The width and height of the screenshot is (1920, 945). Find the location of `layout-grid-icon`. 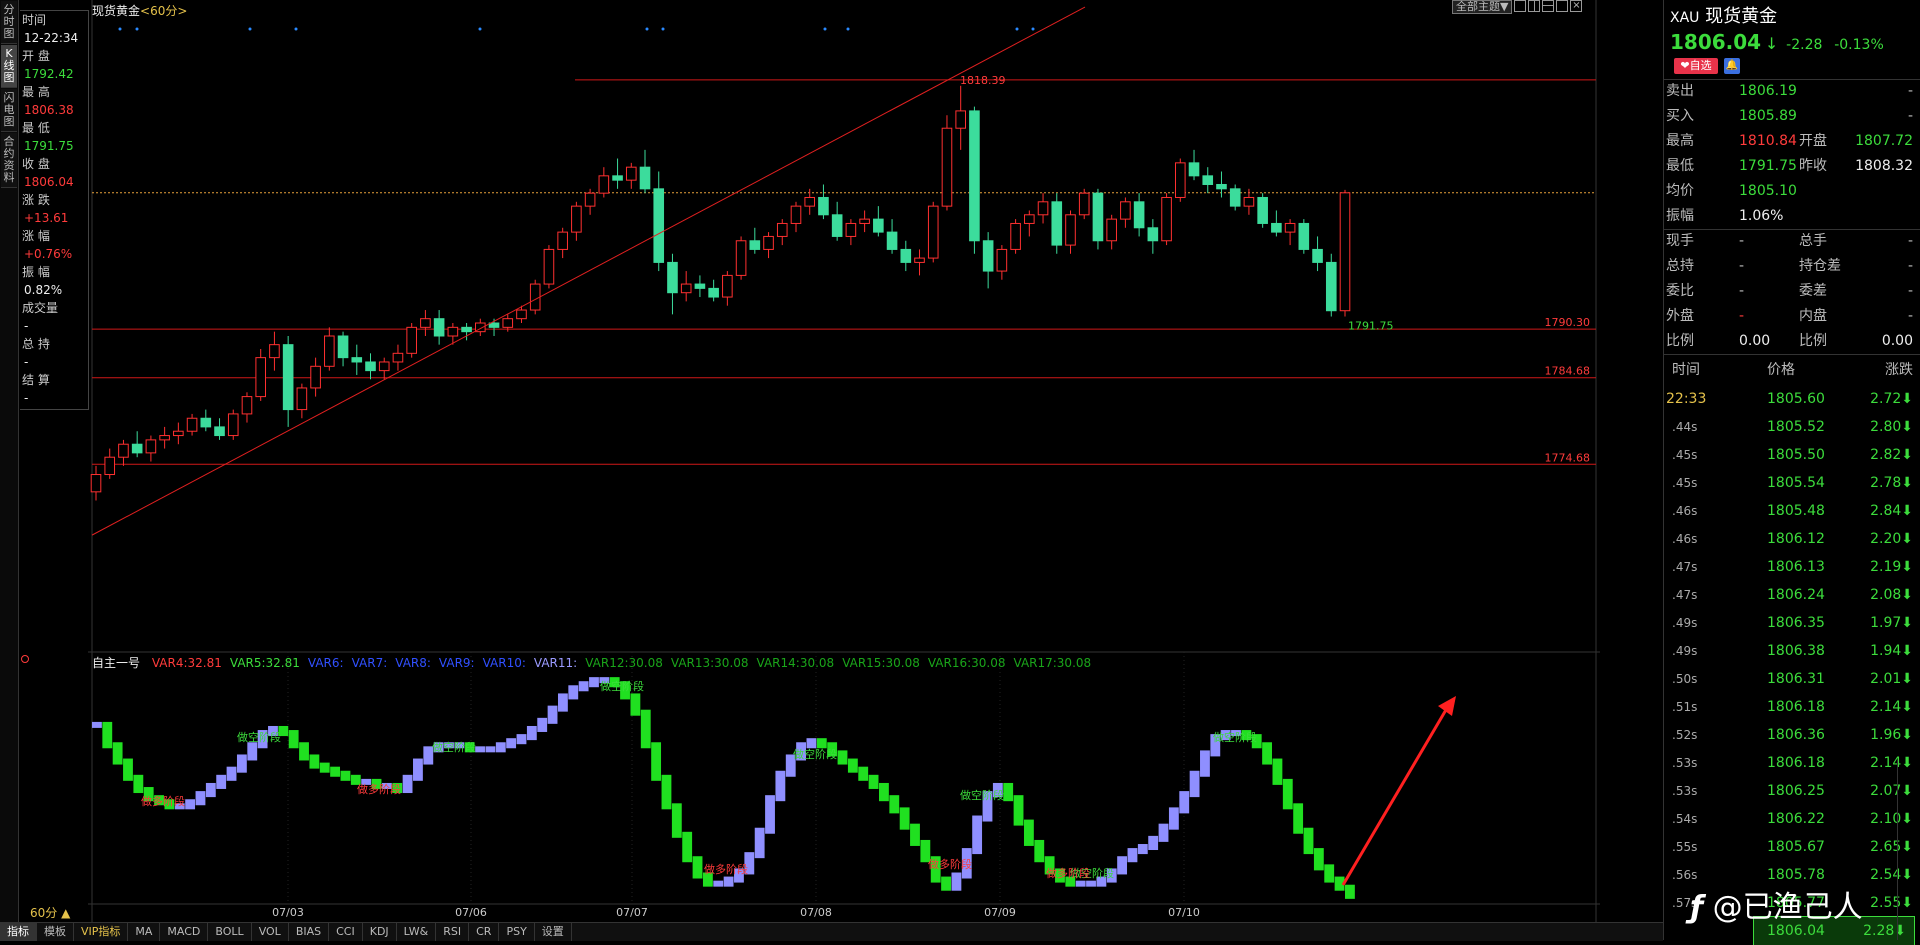

layout-grid-icon is located at coordinates (1548, 6).